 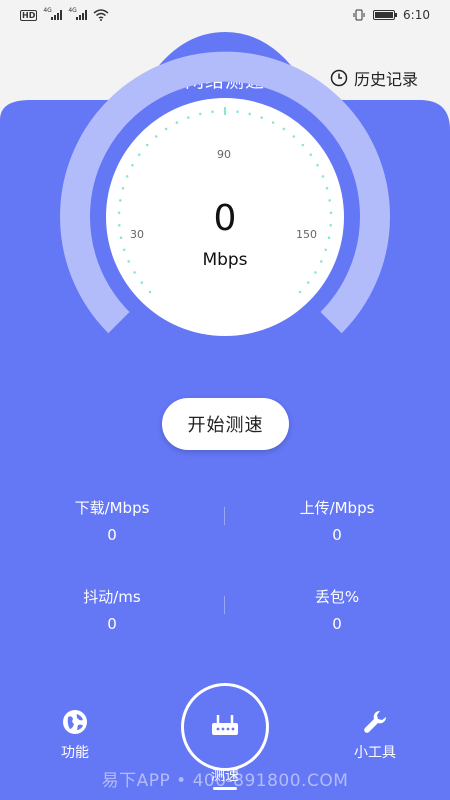 I want to click on packet-loss-stat: 丢包% 0, so click(x=337, y=609).